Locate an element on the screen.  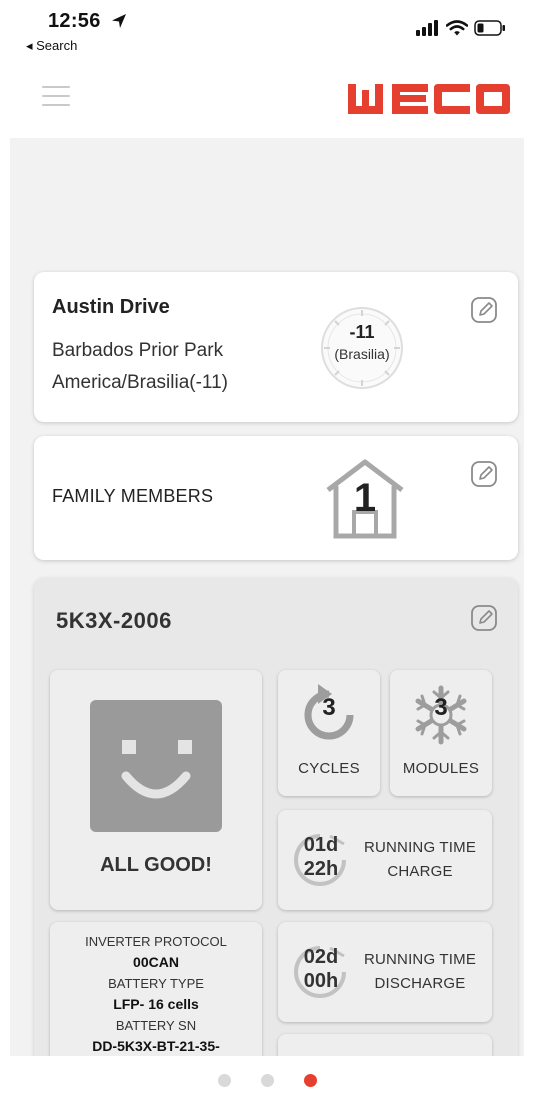
discharge-label-line2: DISCHARGE is located at coordinates (420, 983).